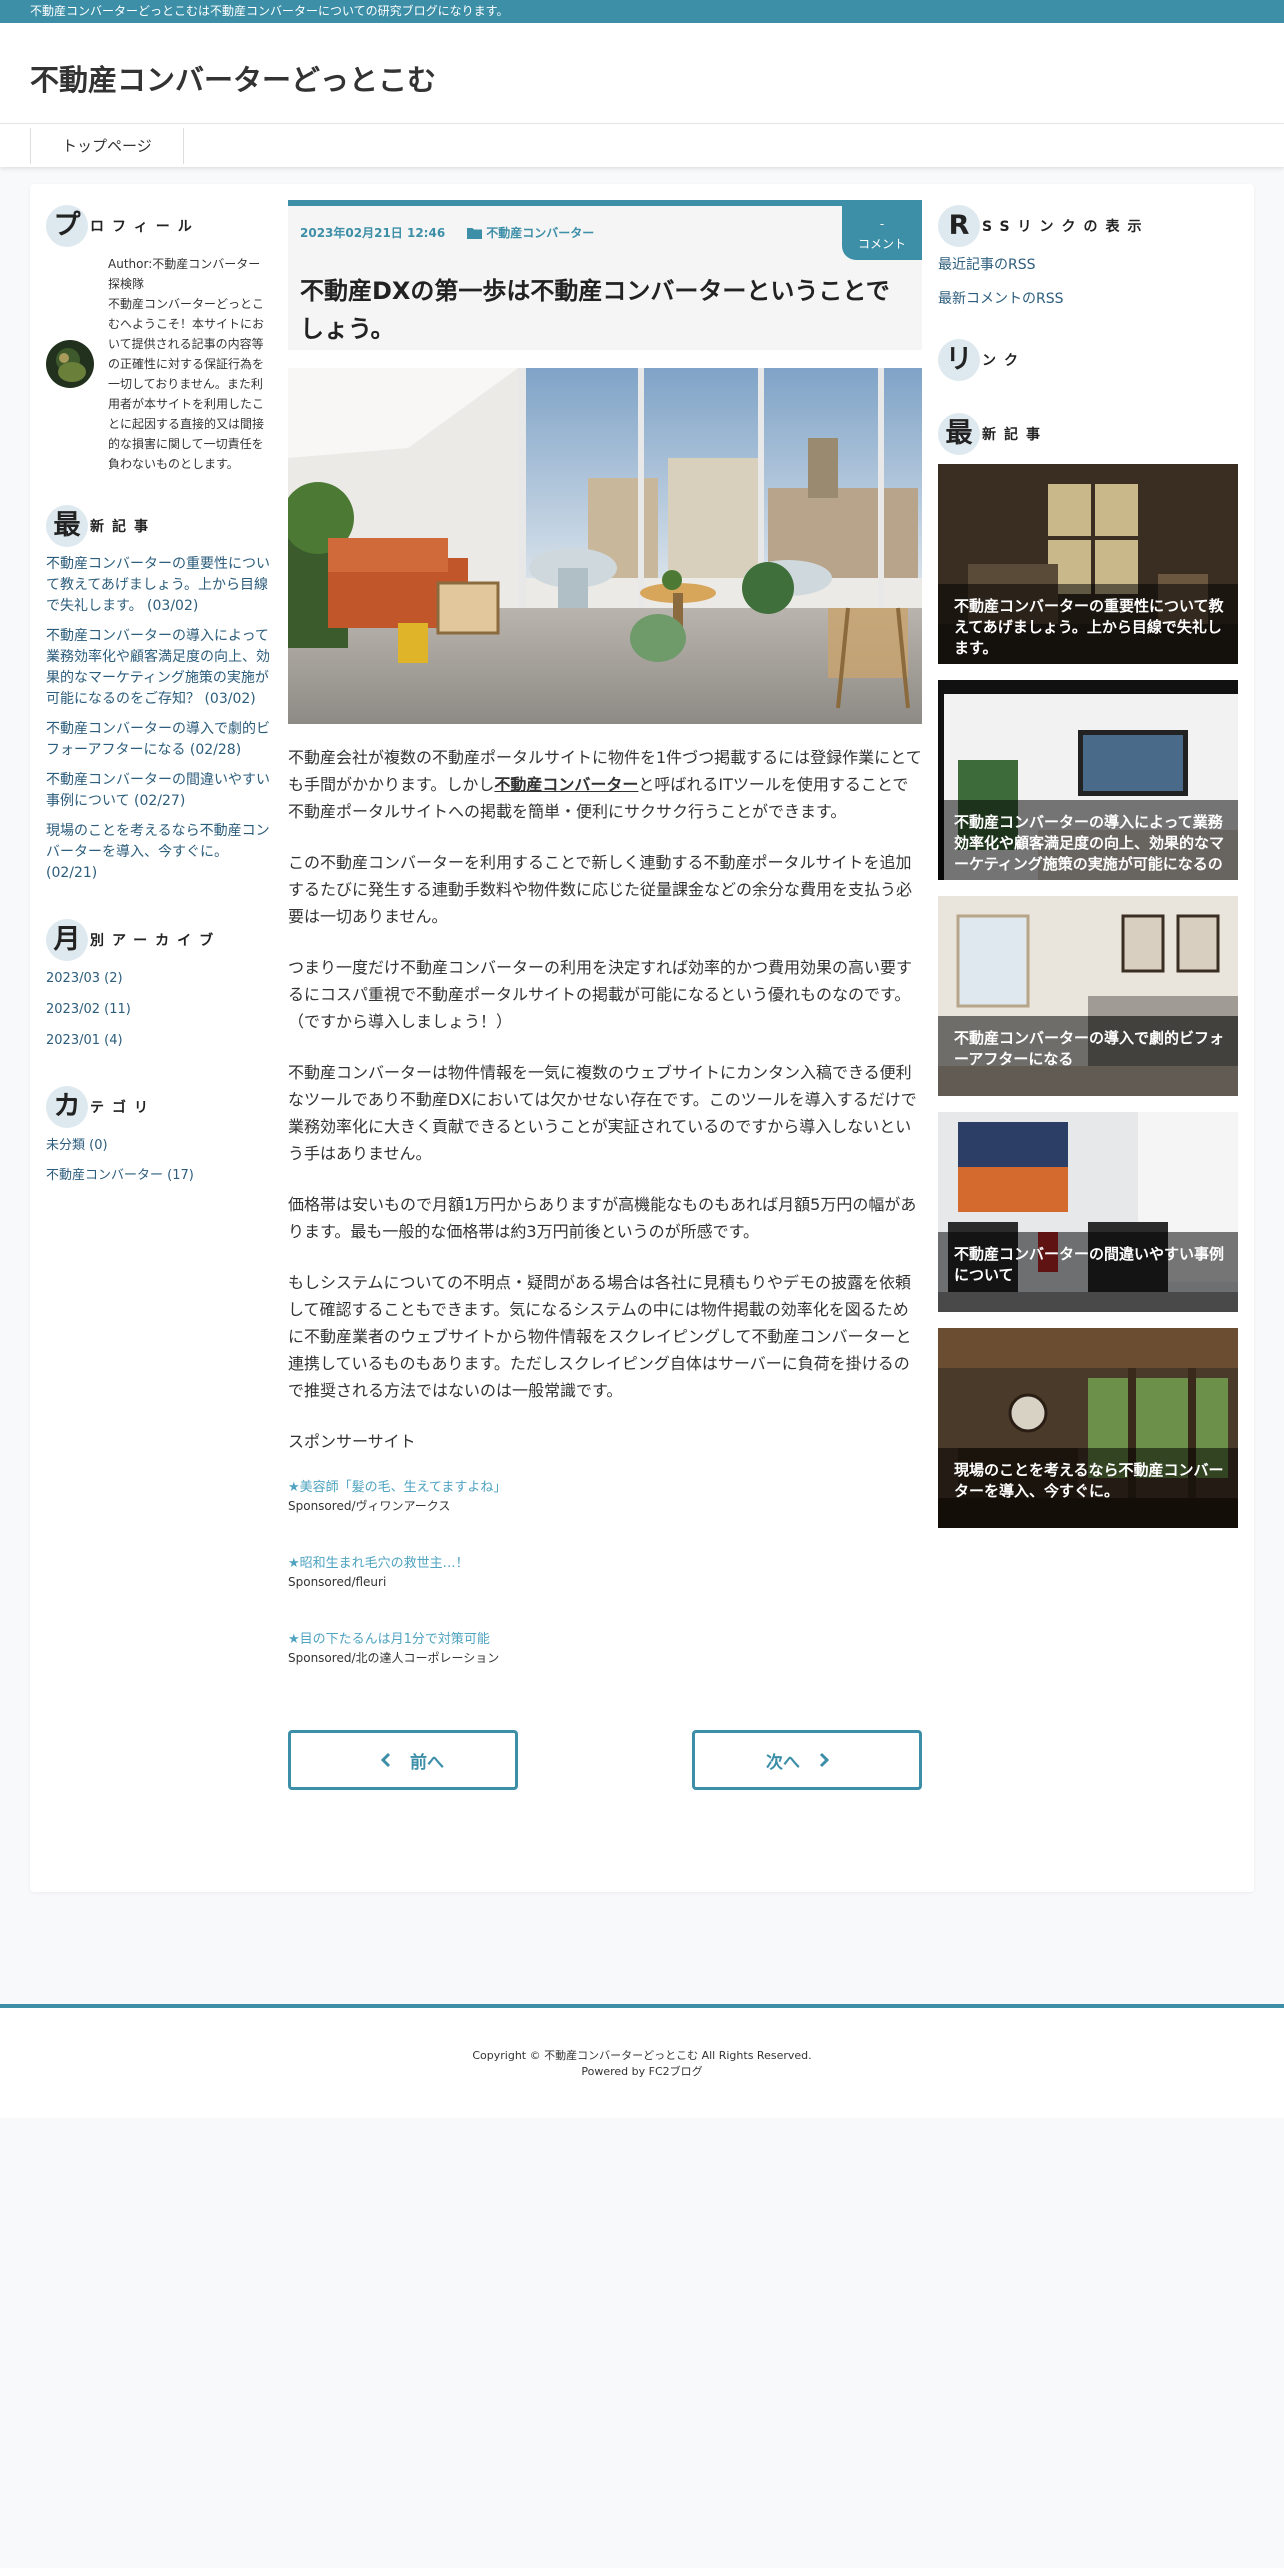 Image resolution: width=1284 pixels, height=2568 pixels. I want to click on archive-list: 2023/03 (2) 2023/02 (11) 2023/01 (4), so click(159, 1009).